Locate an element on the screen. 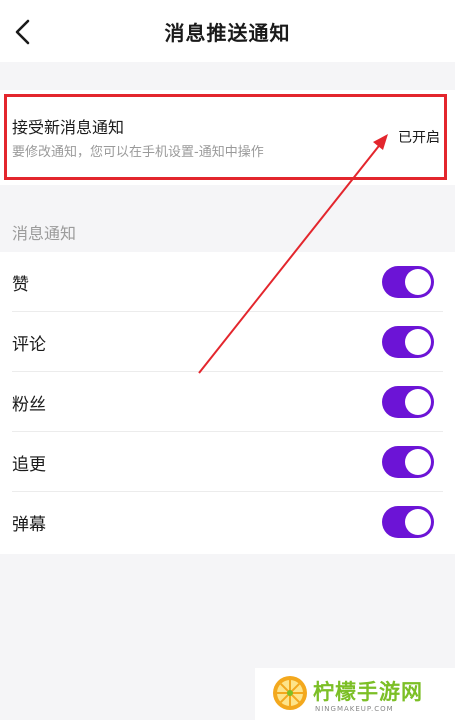 Image resolution: width=455 pixels, height=720 pixels. watermark: 柠檬手游网 NINGMAKEUP.COM is located at coordinates (355, 694).